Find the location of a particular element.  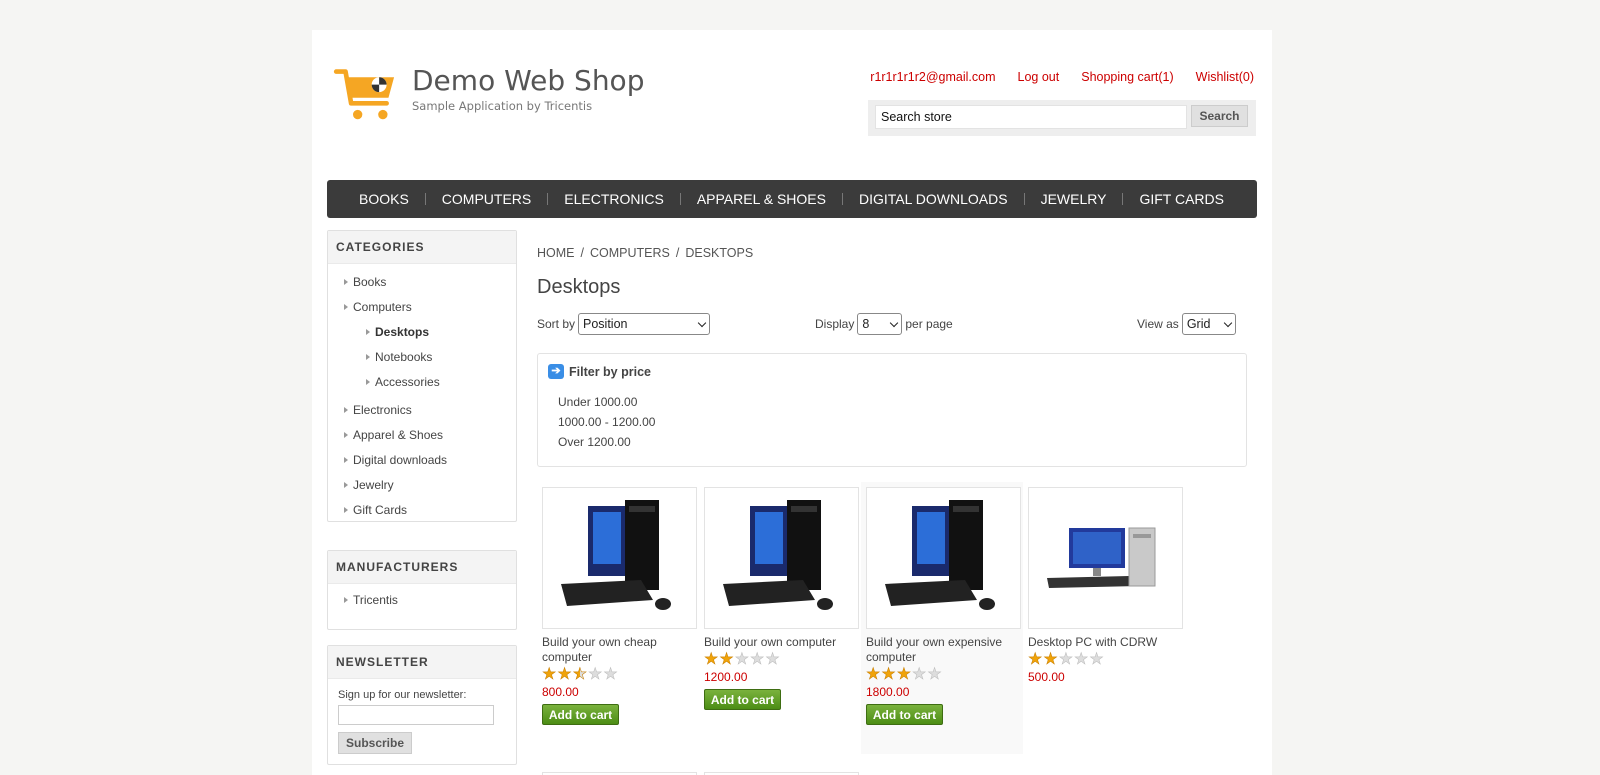

newsletter-email-input is located at coordinates (416, 715).